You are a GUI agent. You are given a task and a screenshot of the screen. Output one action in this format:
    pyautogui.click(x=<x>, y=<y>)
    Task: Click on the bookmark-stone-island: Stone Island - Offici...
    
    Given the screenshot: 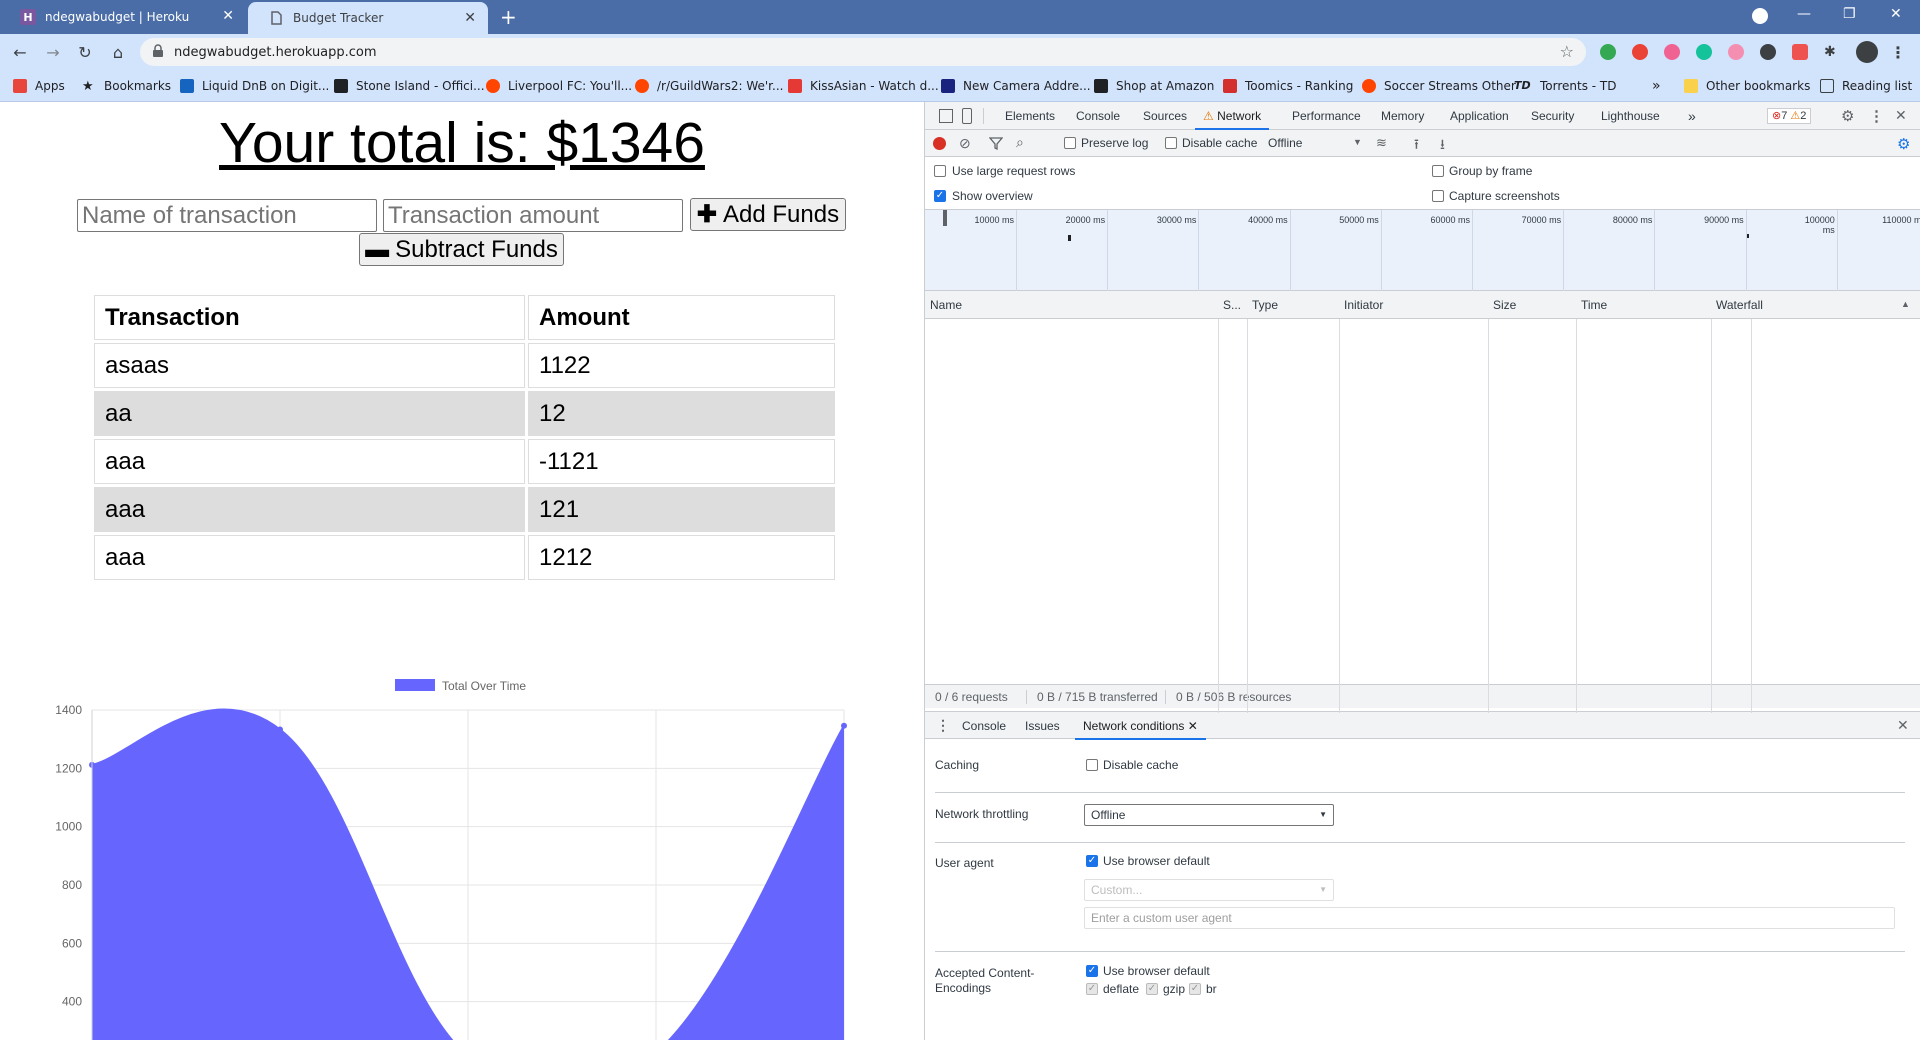 What is the action you would take?
    pyautogui.click(x=409, y=86)
    